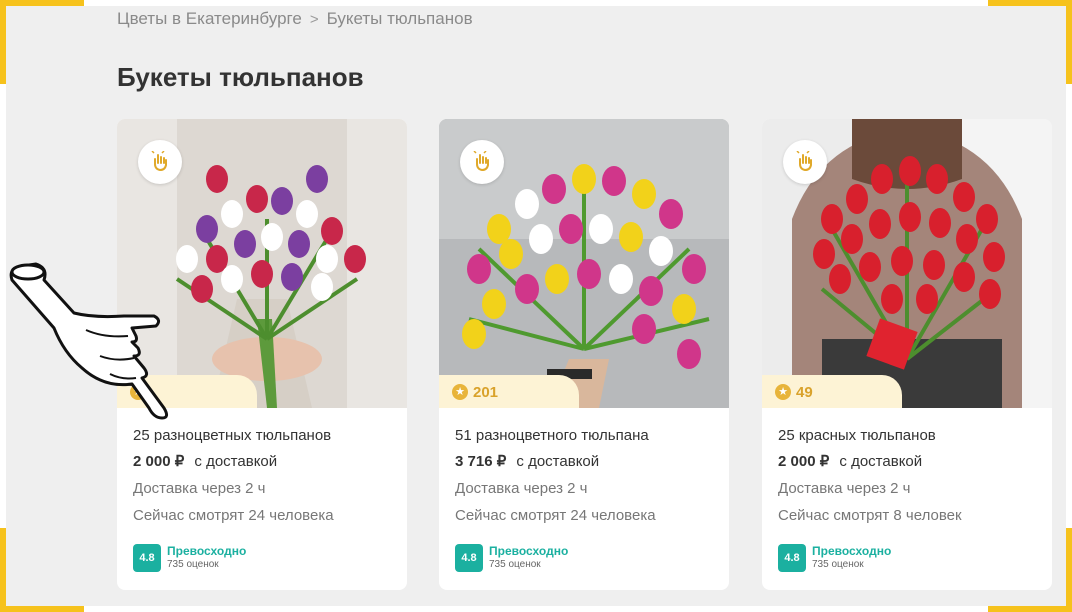 This screenshot has height=612, width=1072. Describe the element at coordinates (909, 435) in the screenshot. I see `product-name: 25 красных тюльпанов` at that location.